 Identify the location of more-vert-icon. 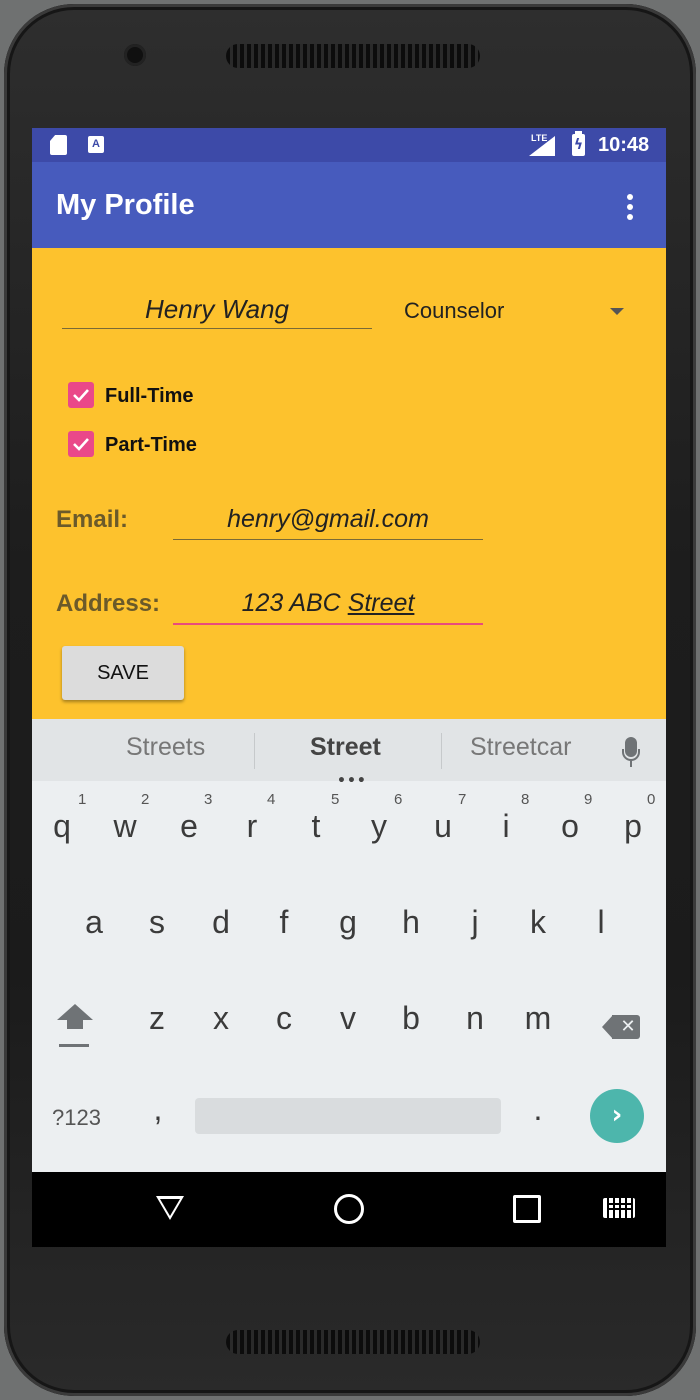
(630, 208).